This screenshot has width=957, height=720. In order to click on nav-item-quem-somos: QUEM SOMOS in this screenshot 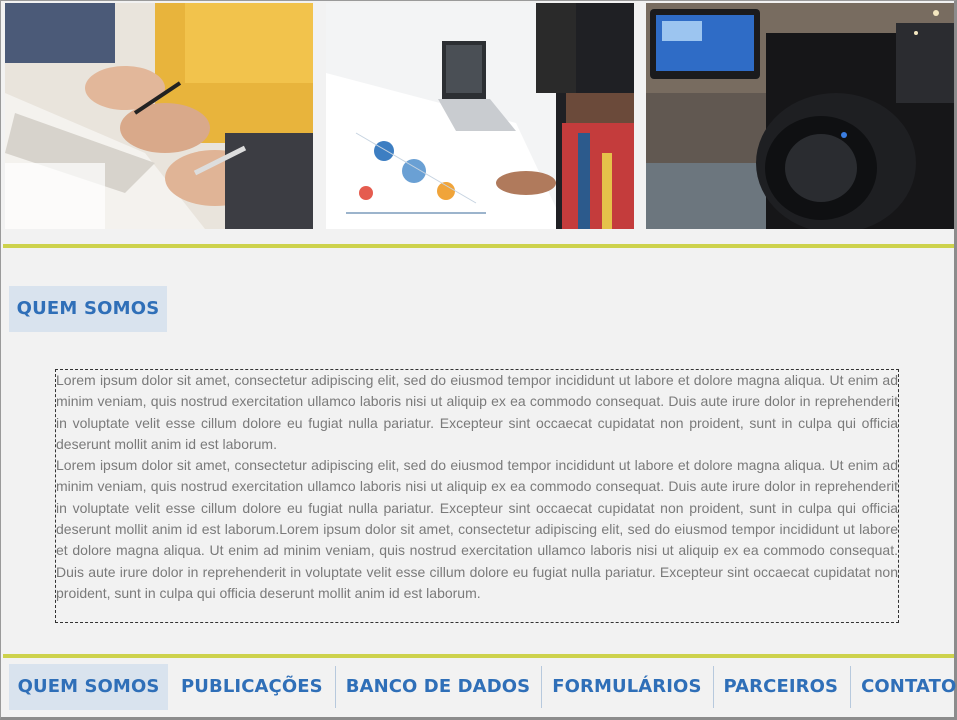, I will do `click(88, 687)`.